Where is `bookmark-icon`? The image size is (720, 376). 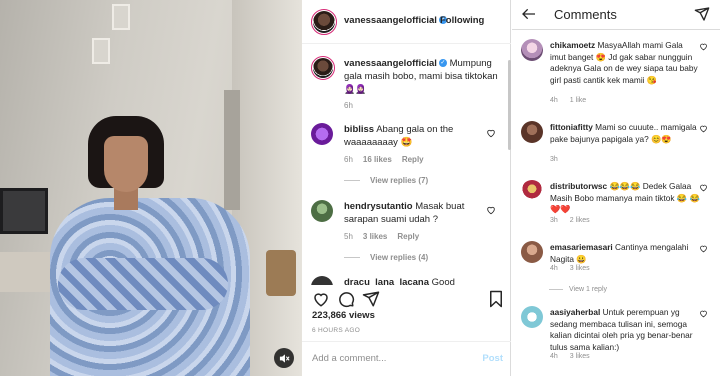 bookmark-icon is located at coordinates (496, 299).